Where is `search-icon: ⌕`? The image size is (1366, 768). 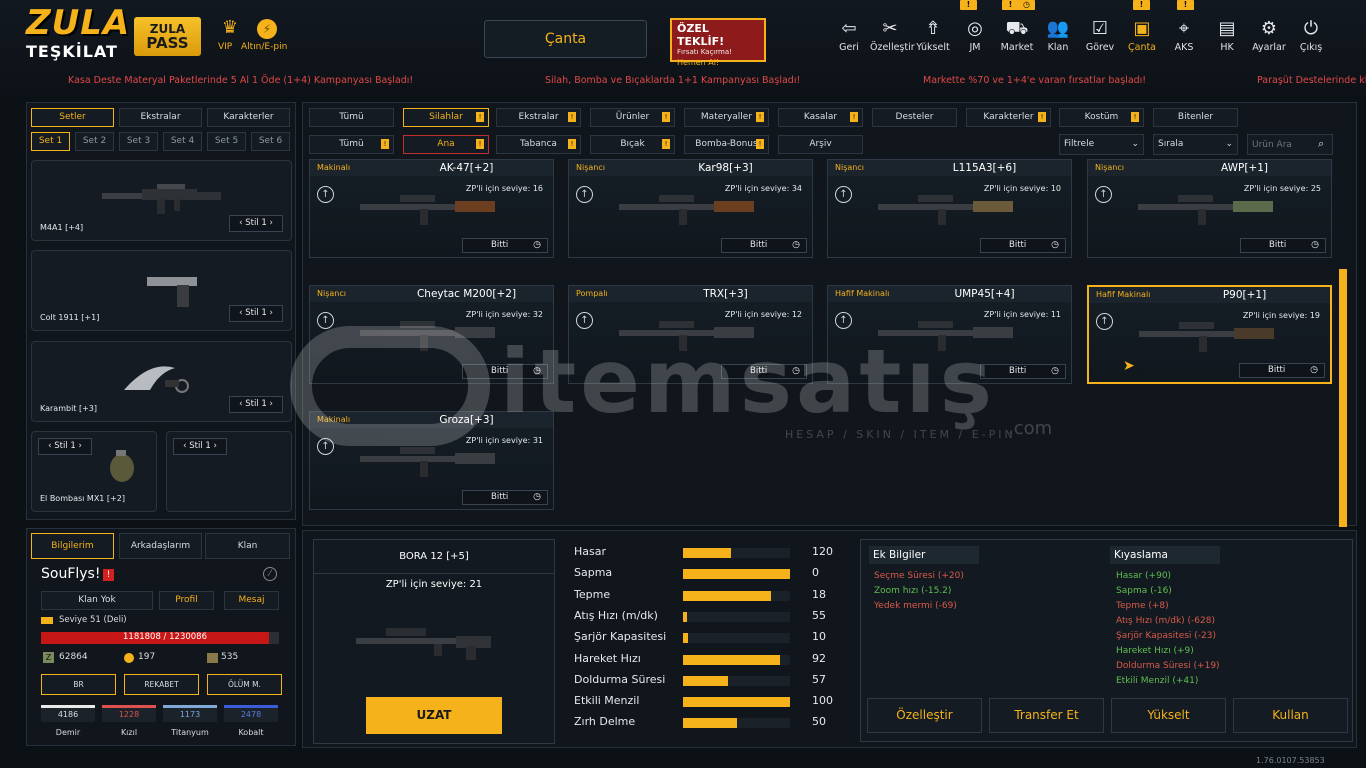 search-icon: ⌕ is located at coordinates (1321, 144).